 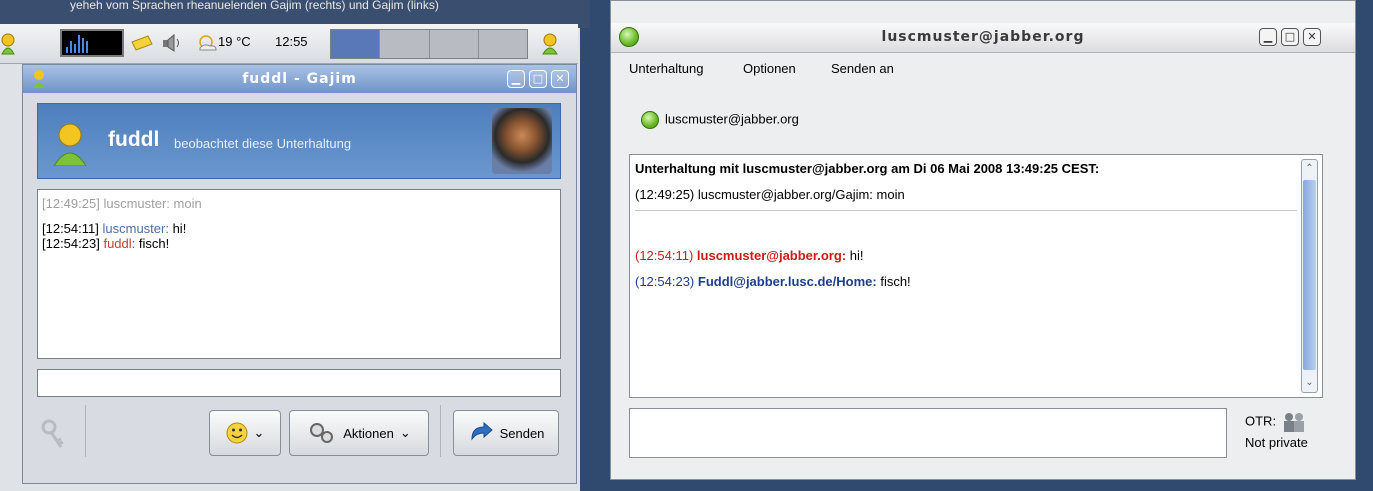 What do you see at coordinates (550, 44) in the screenshot?
I see `gajim-tray-icon` at bounding box center [550, 44].